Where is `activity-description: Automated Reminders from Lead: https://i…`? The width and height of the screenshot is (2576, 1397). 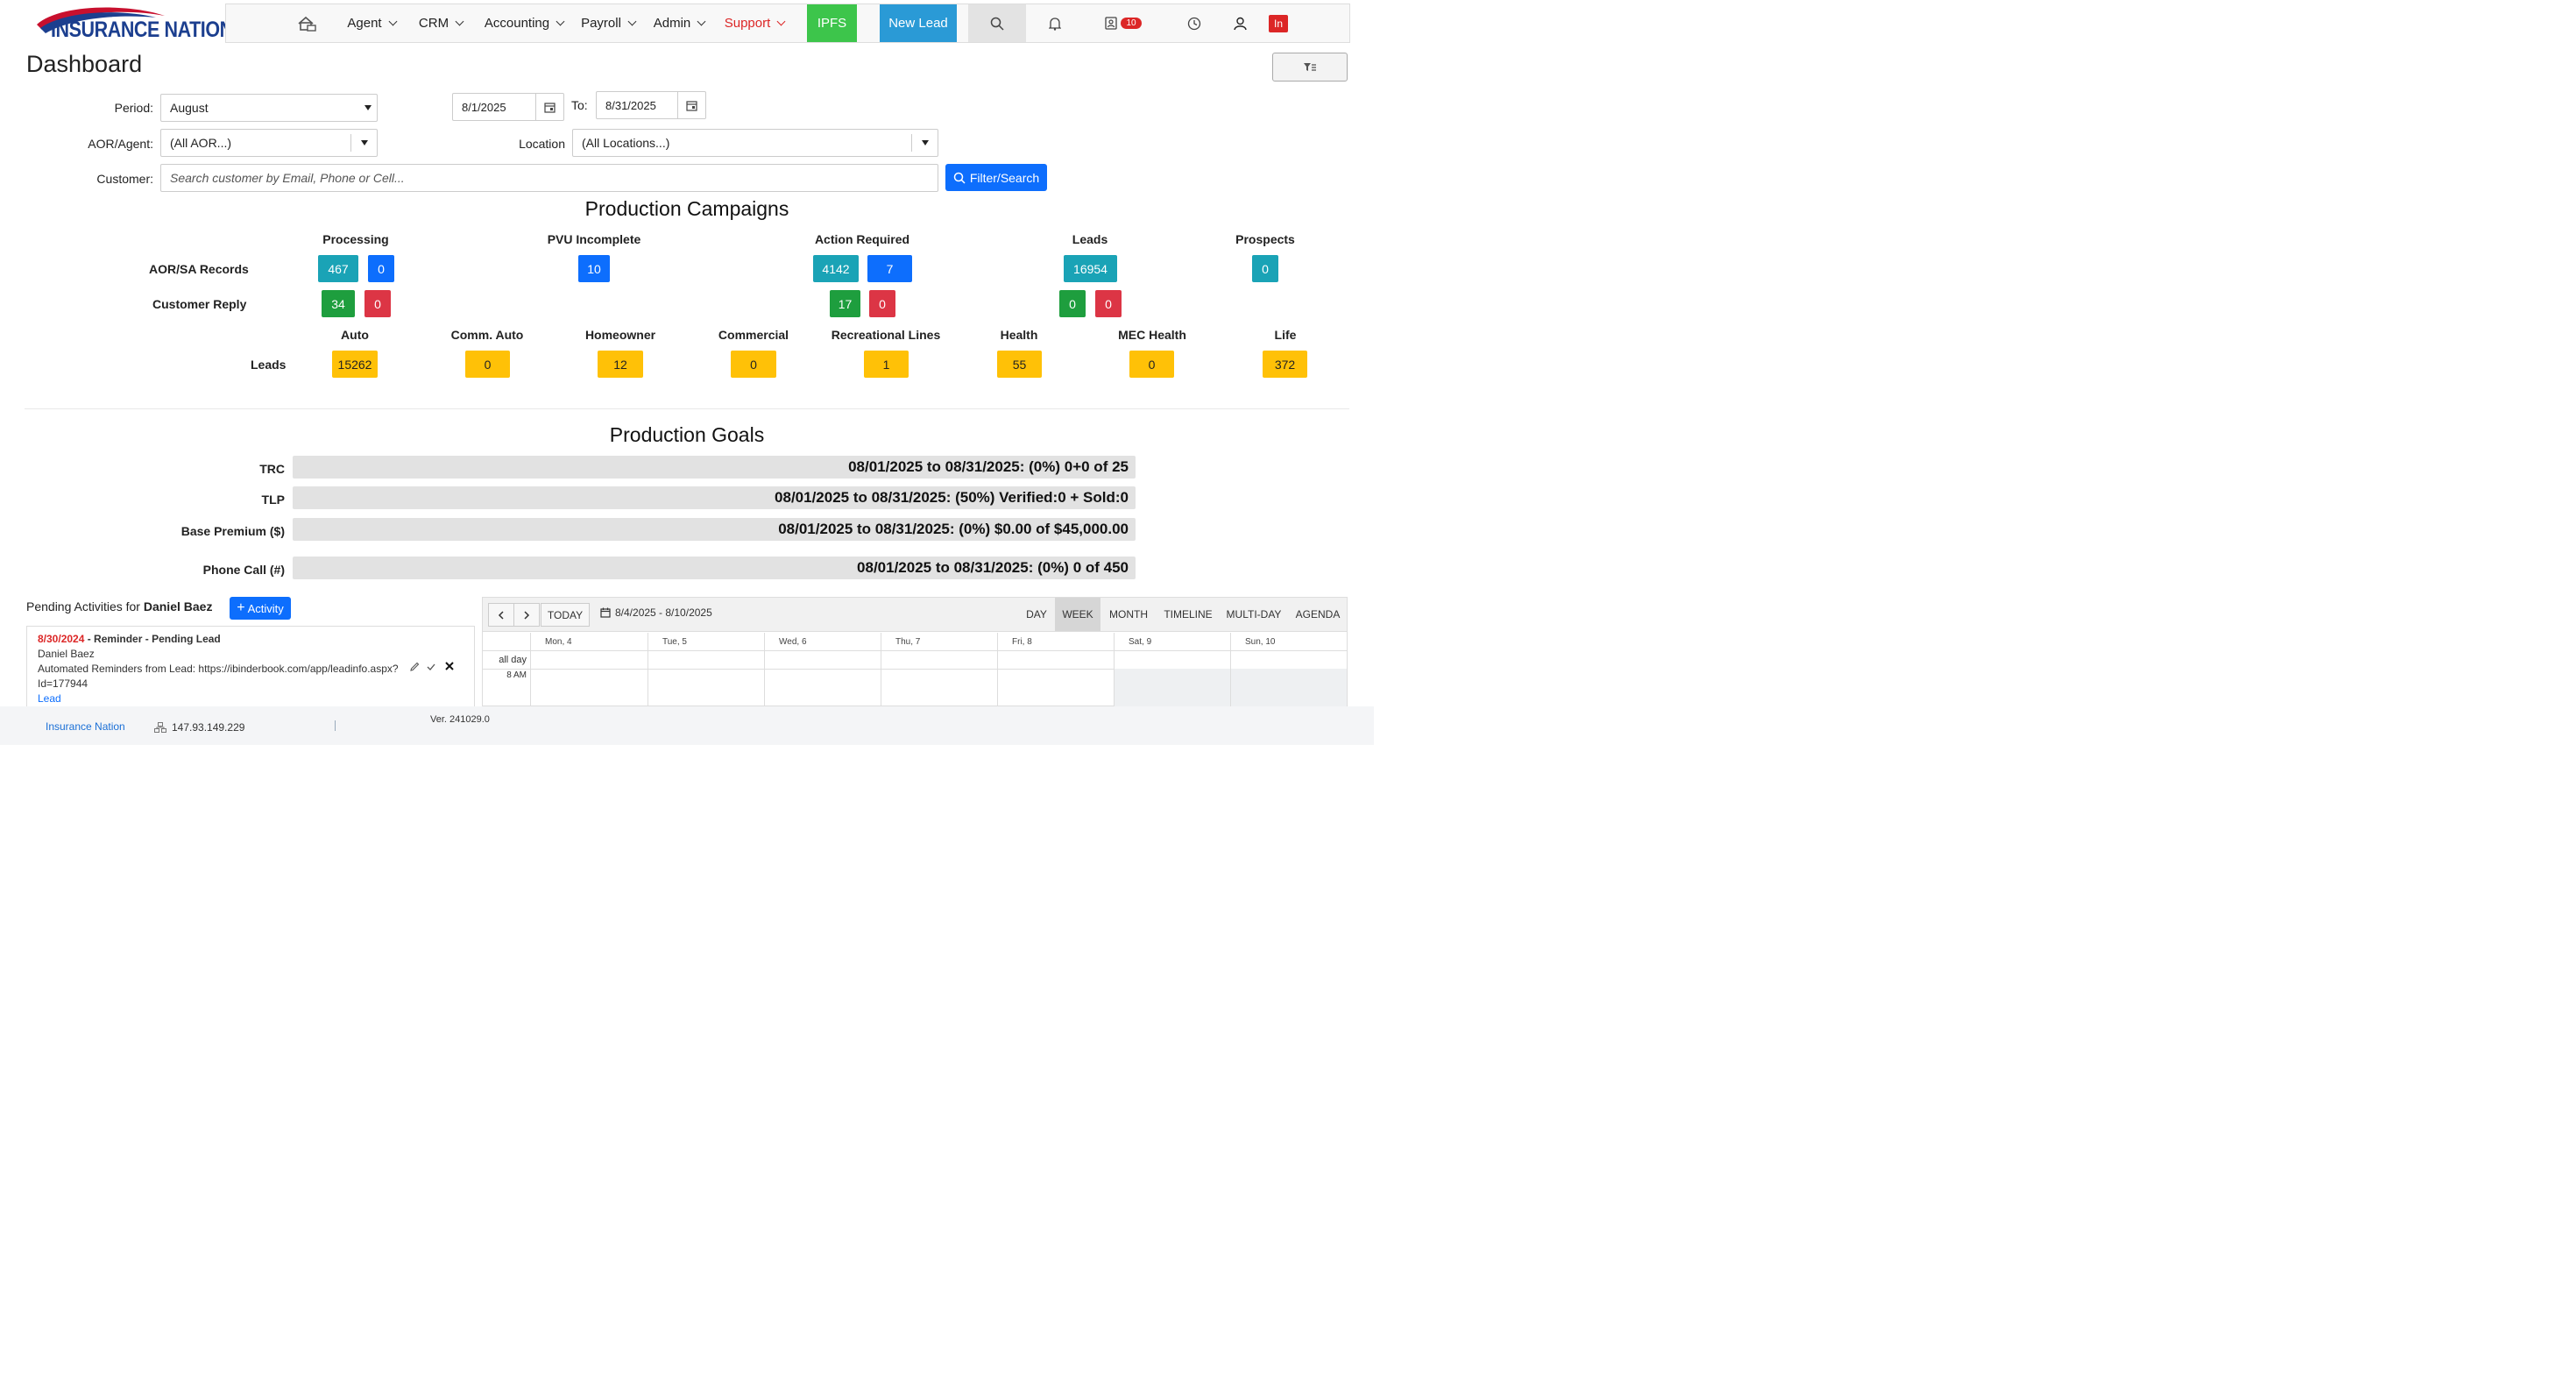 activity-description: Automated Reminders from Lead: https://i… is located at coordinates (218, 669).